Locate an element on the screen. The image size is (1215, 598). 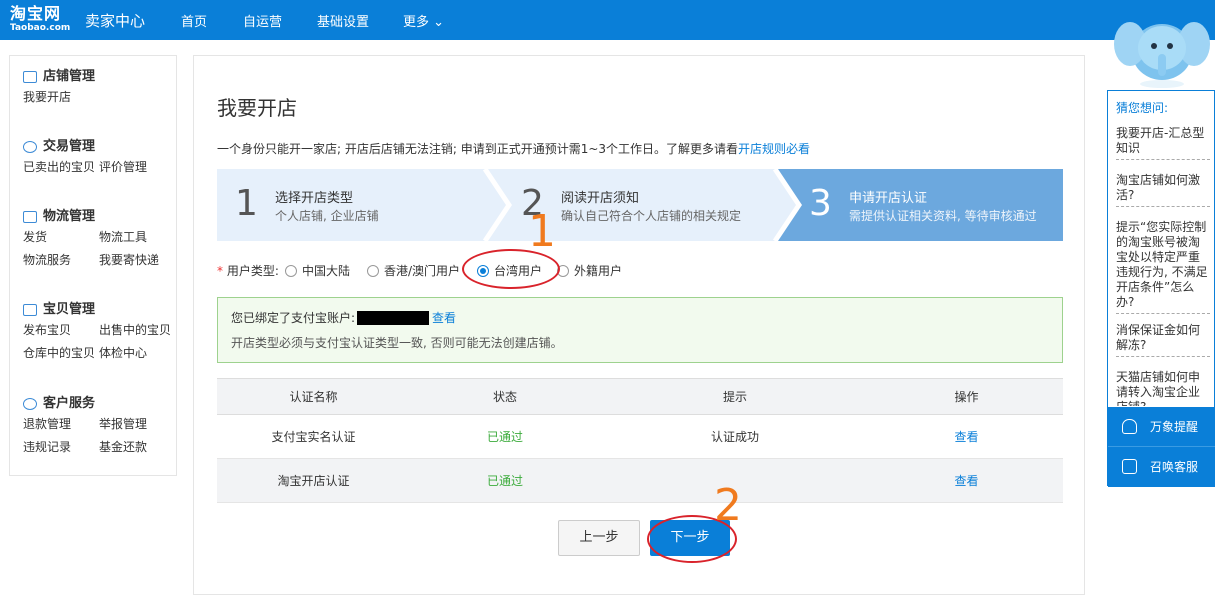
sidebar-group-goods: 宝贝管理 发布宝贝 出售中的宝贝 仓库中的宝贝 体检中心 is located at coordinates (103, 333).